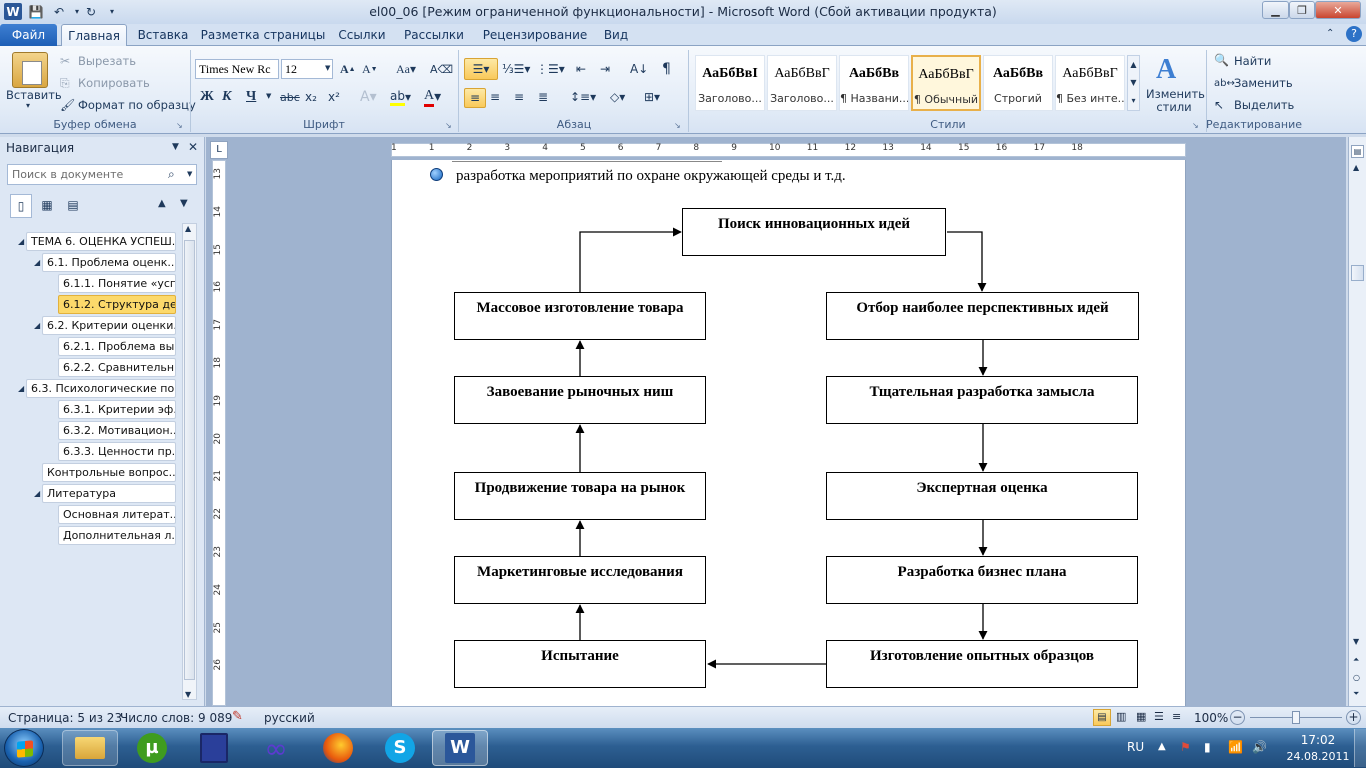 Image resolution: width=1366 pixels, height=768 pixels. What do you see at coordinates (94, 35) in the screenshot?
I see `tab-home: Главная` at bounding box center [94, 35].